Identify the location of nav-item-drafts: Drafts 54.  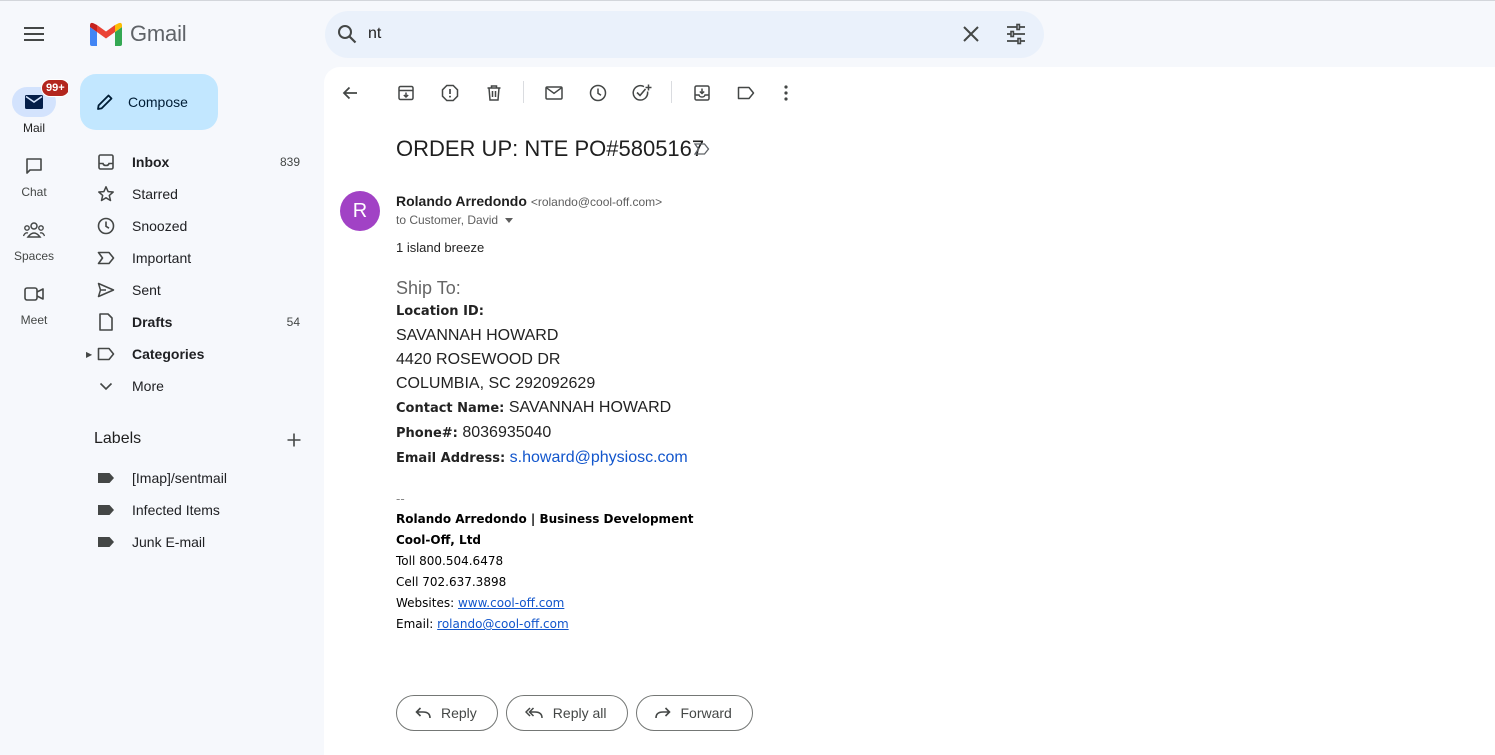
(196, 322).